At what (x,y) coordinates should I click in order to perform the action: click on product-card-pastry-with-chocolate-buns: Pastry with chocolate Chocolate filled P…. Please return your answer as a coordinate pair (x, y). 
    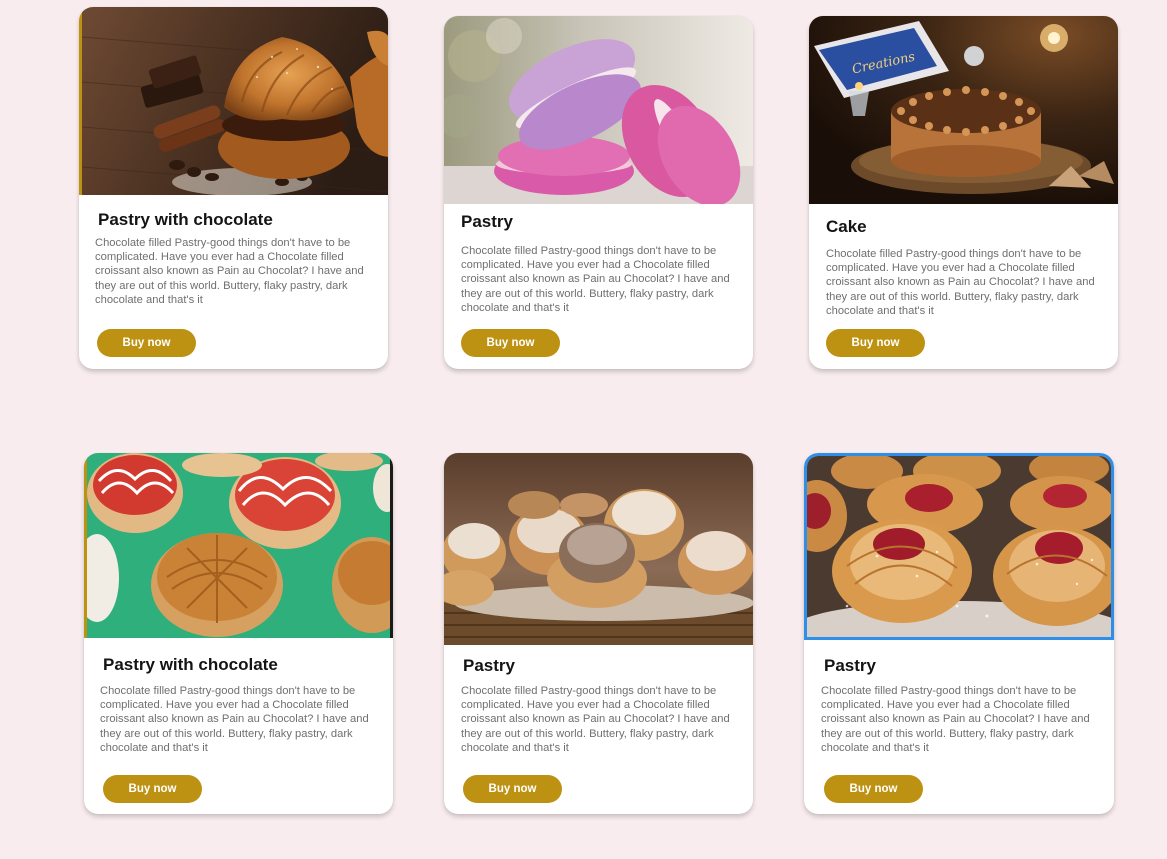
    Looking at the image, I should click on (238, 633).